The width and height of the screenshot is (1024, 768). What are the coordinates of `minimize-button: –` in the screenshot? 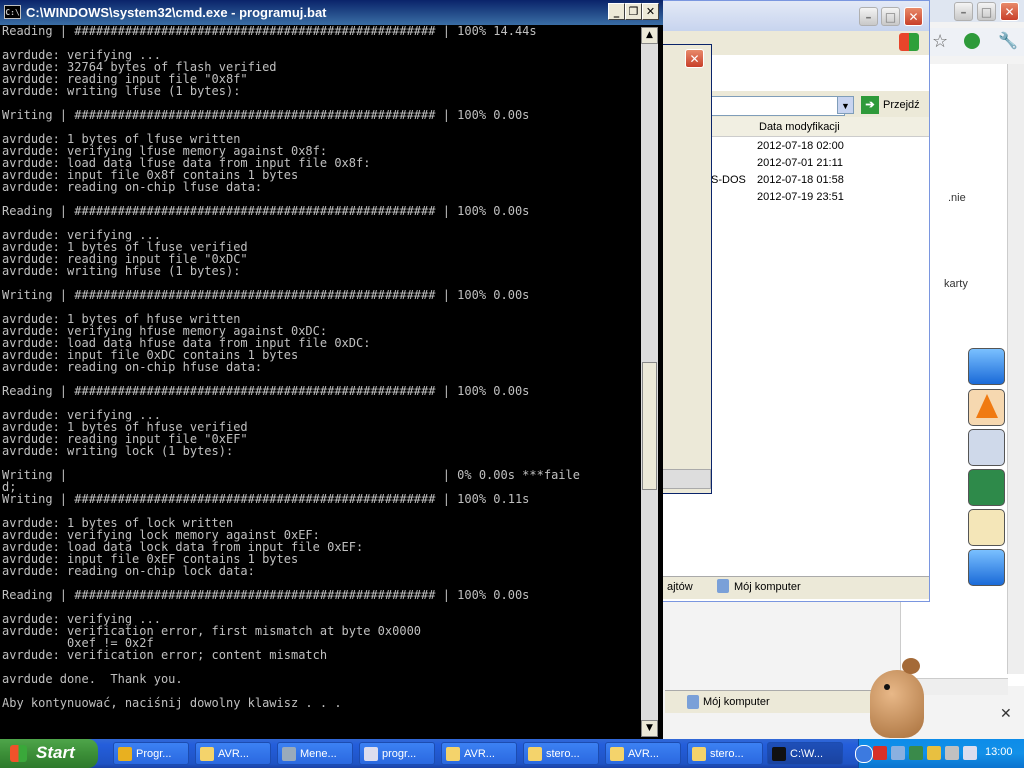 It's located at (963, 11).